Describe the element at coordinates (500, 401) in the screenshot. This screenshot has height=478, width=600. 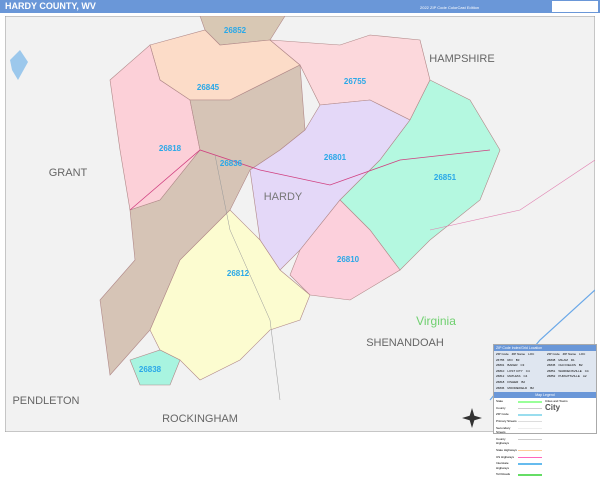
I see `legend-key-label: State` at that location.